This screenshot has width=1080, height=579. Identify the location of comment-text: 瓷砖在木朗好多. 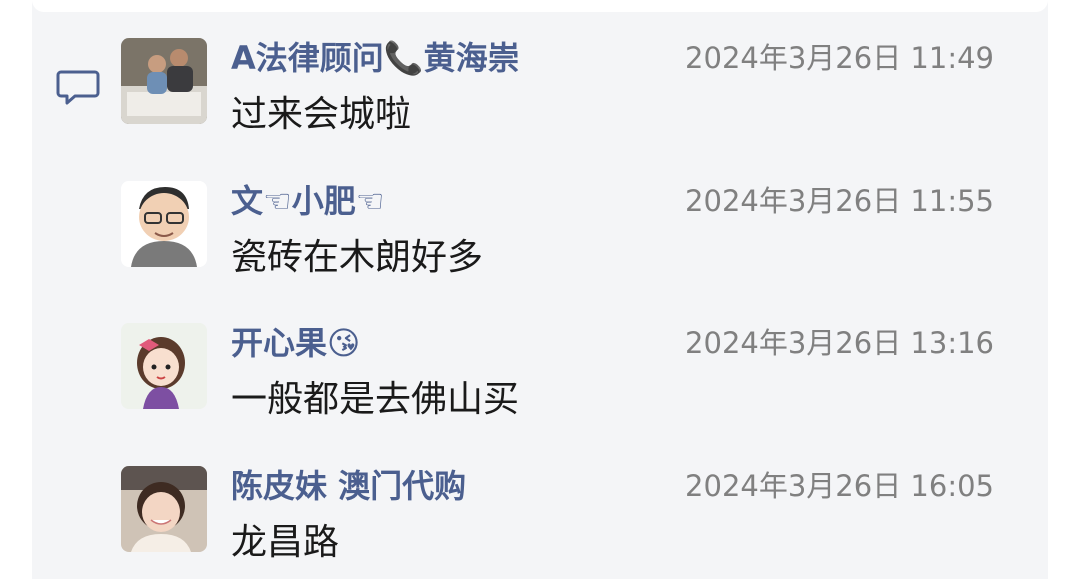
(357, 257).